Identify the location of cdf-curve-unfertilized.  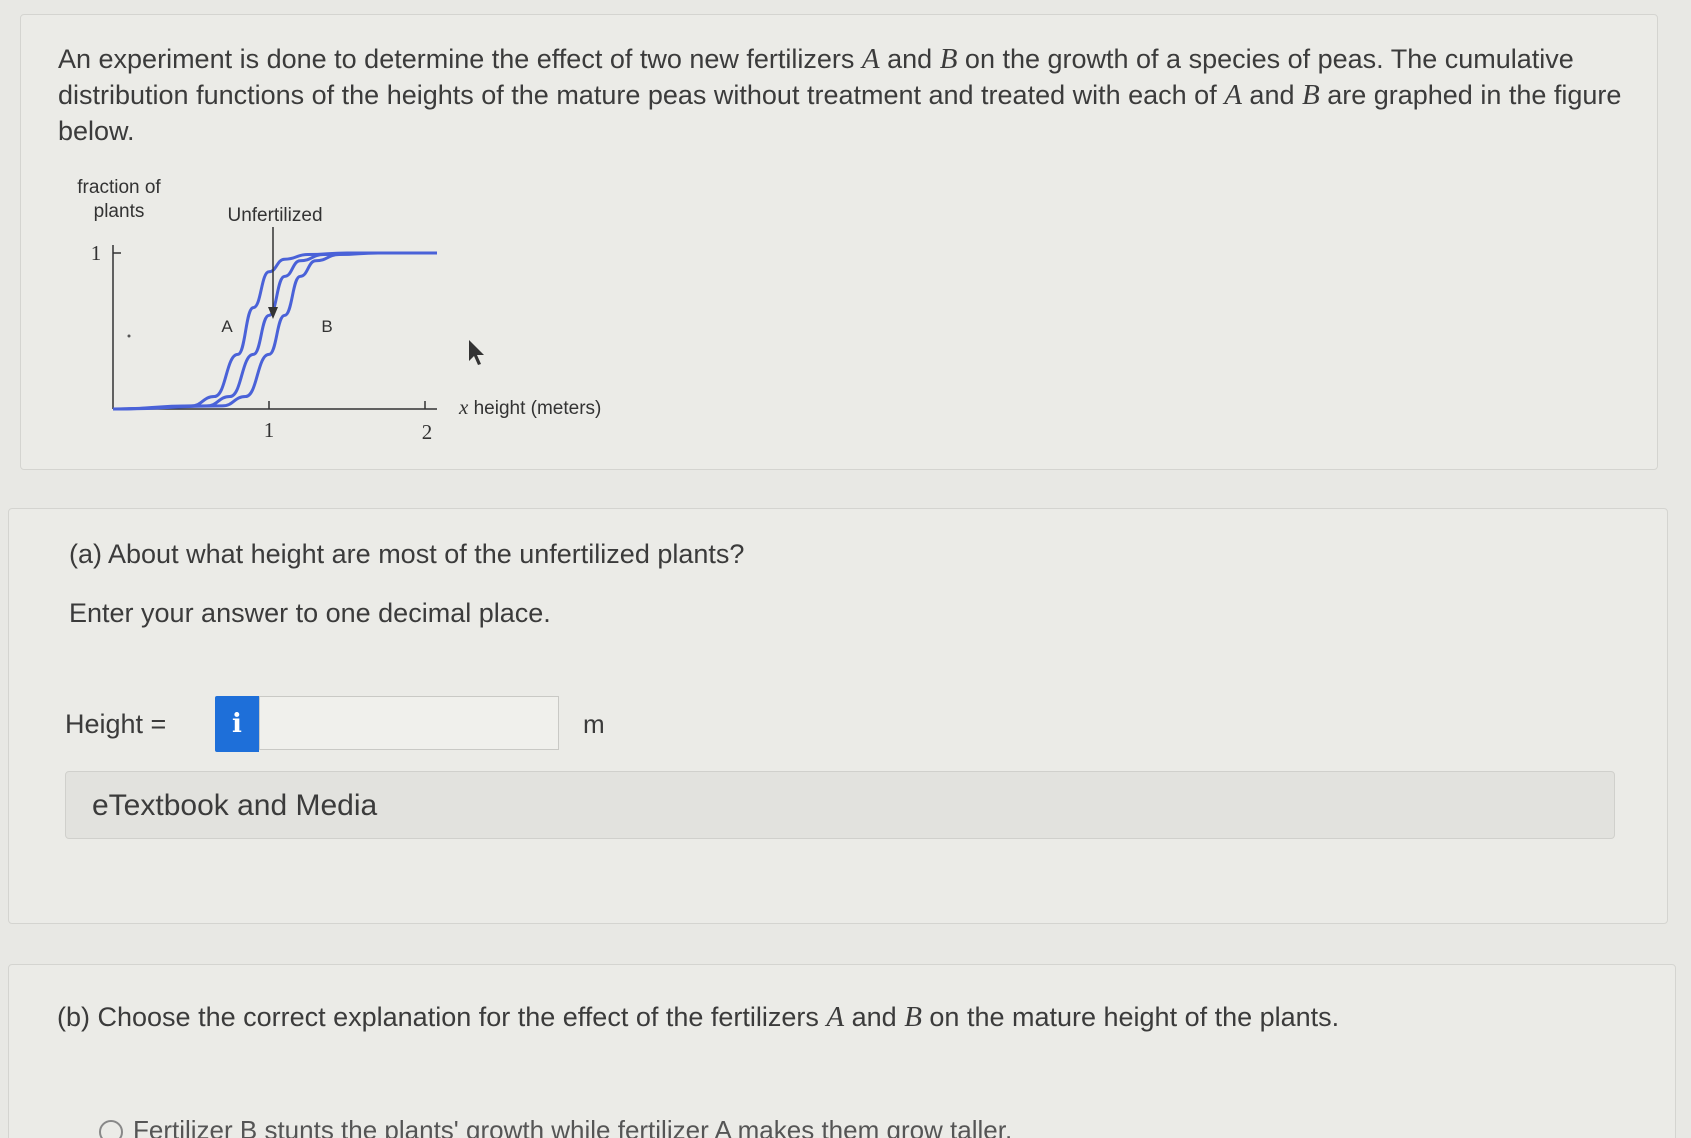
(274, 331).